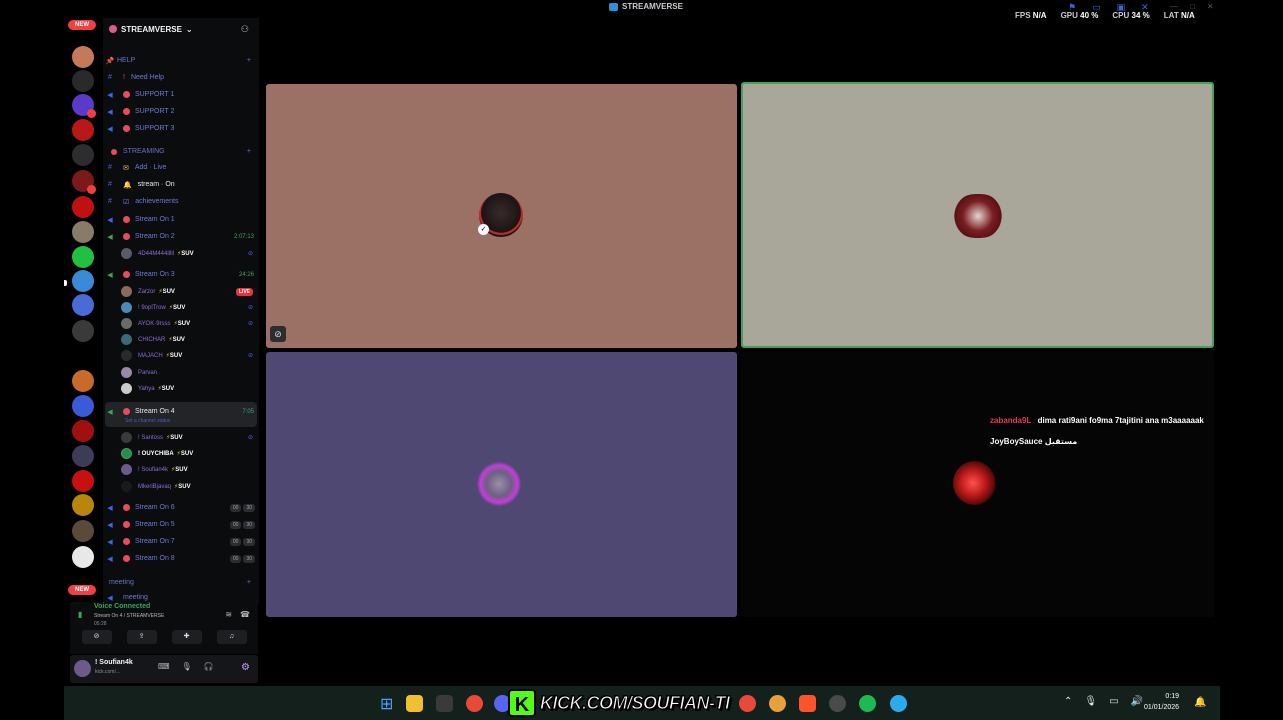 The image size is (1283, 720). Describe the element at coordinates (181, 582) in the screenshot. I see `category-meeting: meeting +` at that location.